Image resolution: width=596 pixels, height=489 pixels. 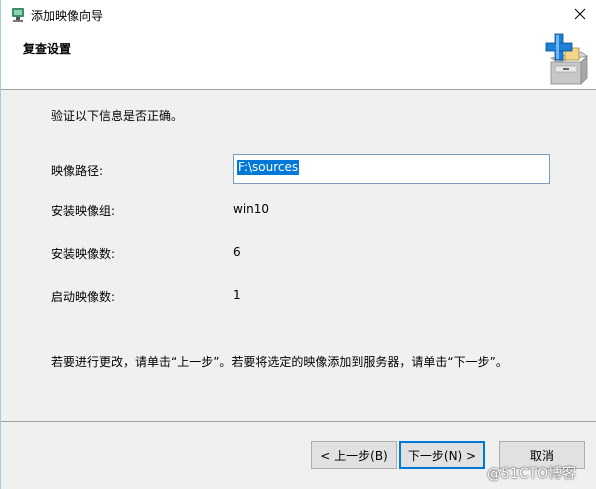 I want to click on next-button: 下一步(N) >, so click(x=442, y=455).